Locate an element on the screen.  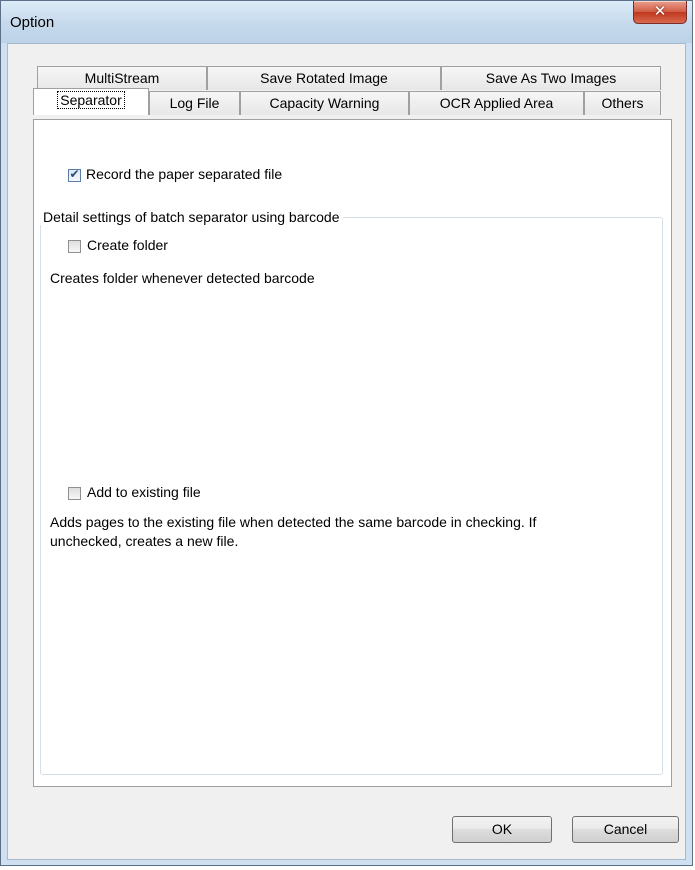
tab-label: OCR Applied Area is located at coordinates (496, 103).